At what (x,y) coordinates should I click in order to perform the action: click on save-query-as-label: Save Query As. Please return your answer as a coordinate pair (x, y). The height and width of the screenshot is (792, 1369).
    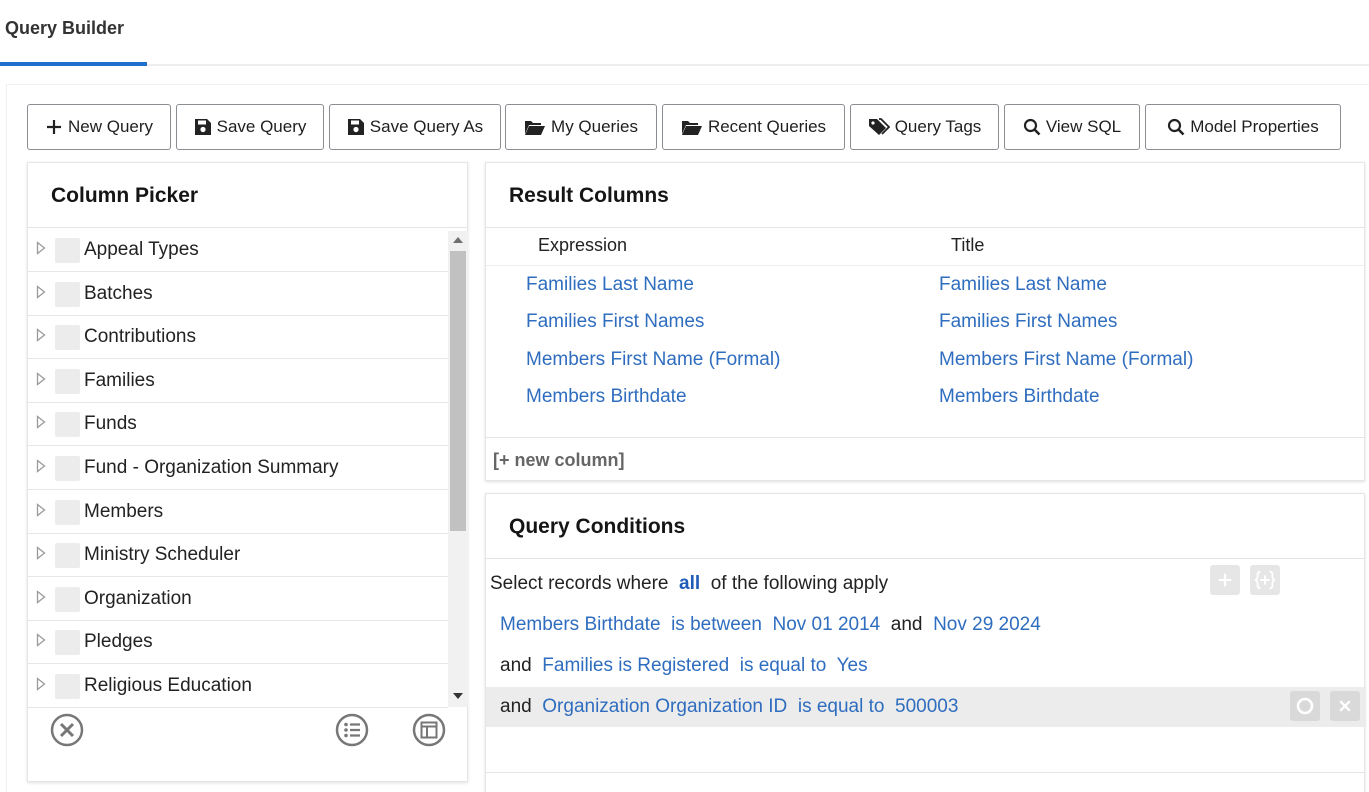
    Looking at the image, I should click on (426, 126).